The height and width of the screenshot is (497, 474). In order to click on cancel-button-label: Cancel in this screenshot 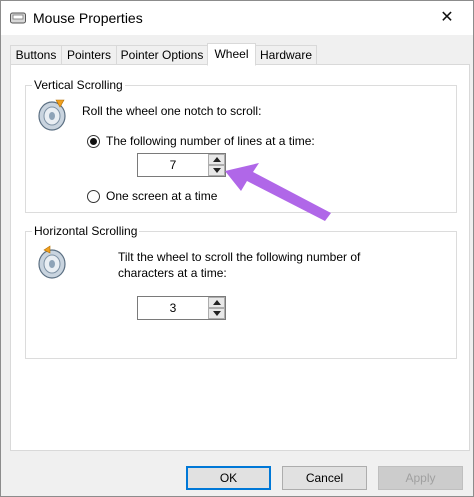, I will do `click(324, 478)`.